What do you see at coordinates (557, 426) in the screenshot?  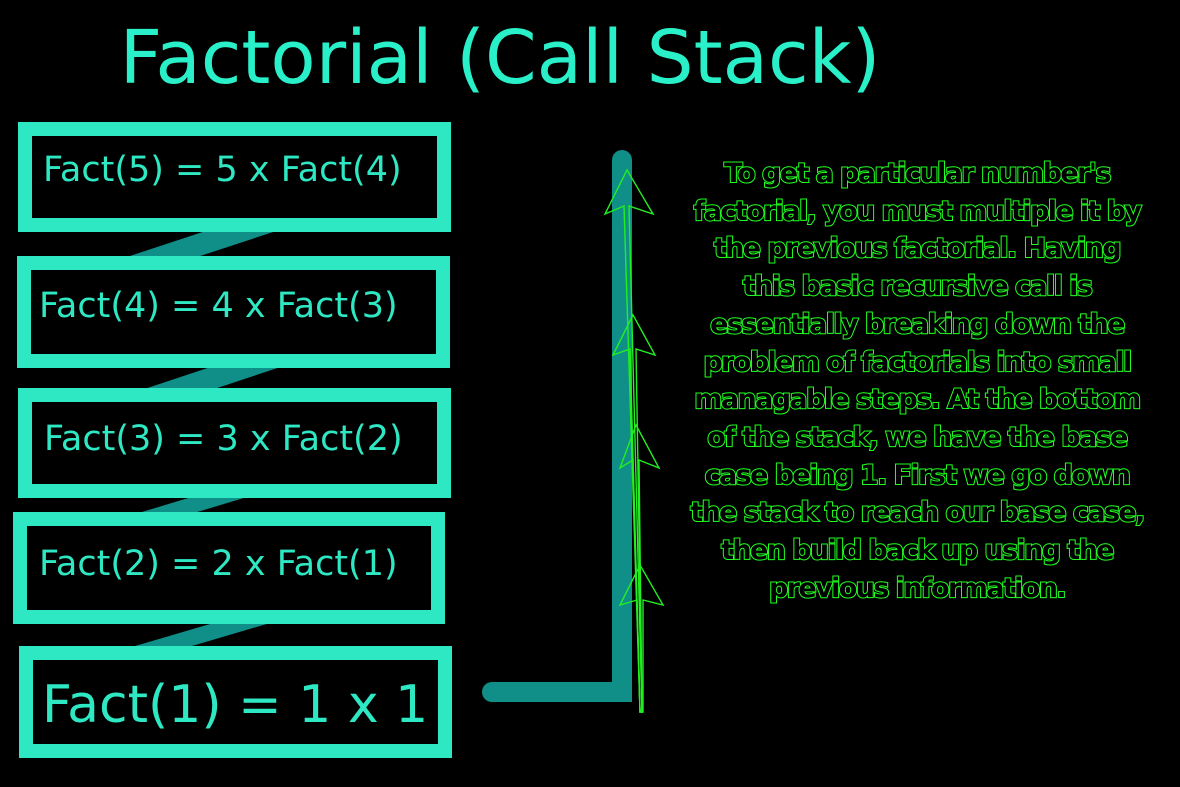 I see `return-path-line` at bounding box center [557, 426].